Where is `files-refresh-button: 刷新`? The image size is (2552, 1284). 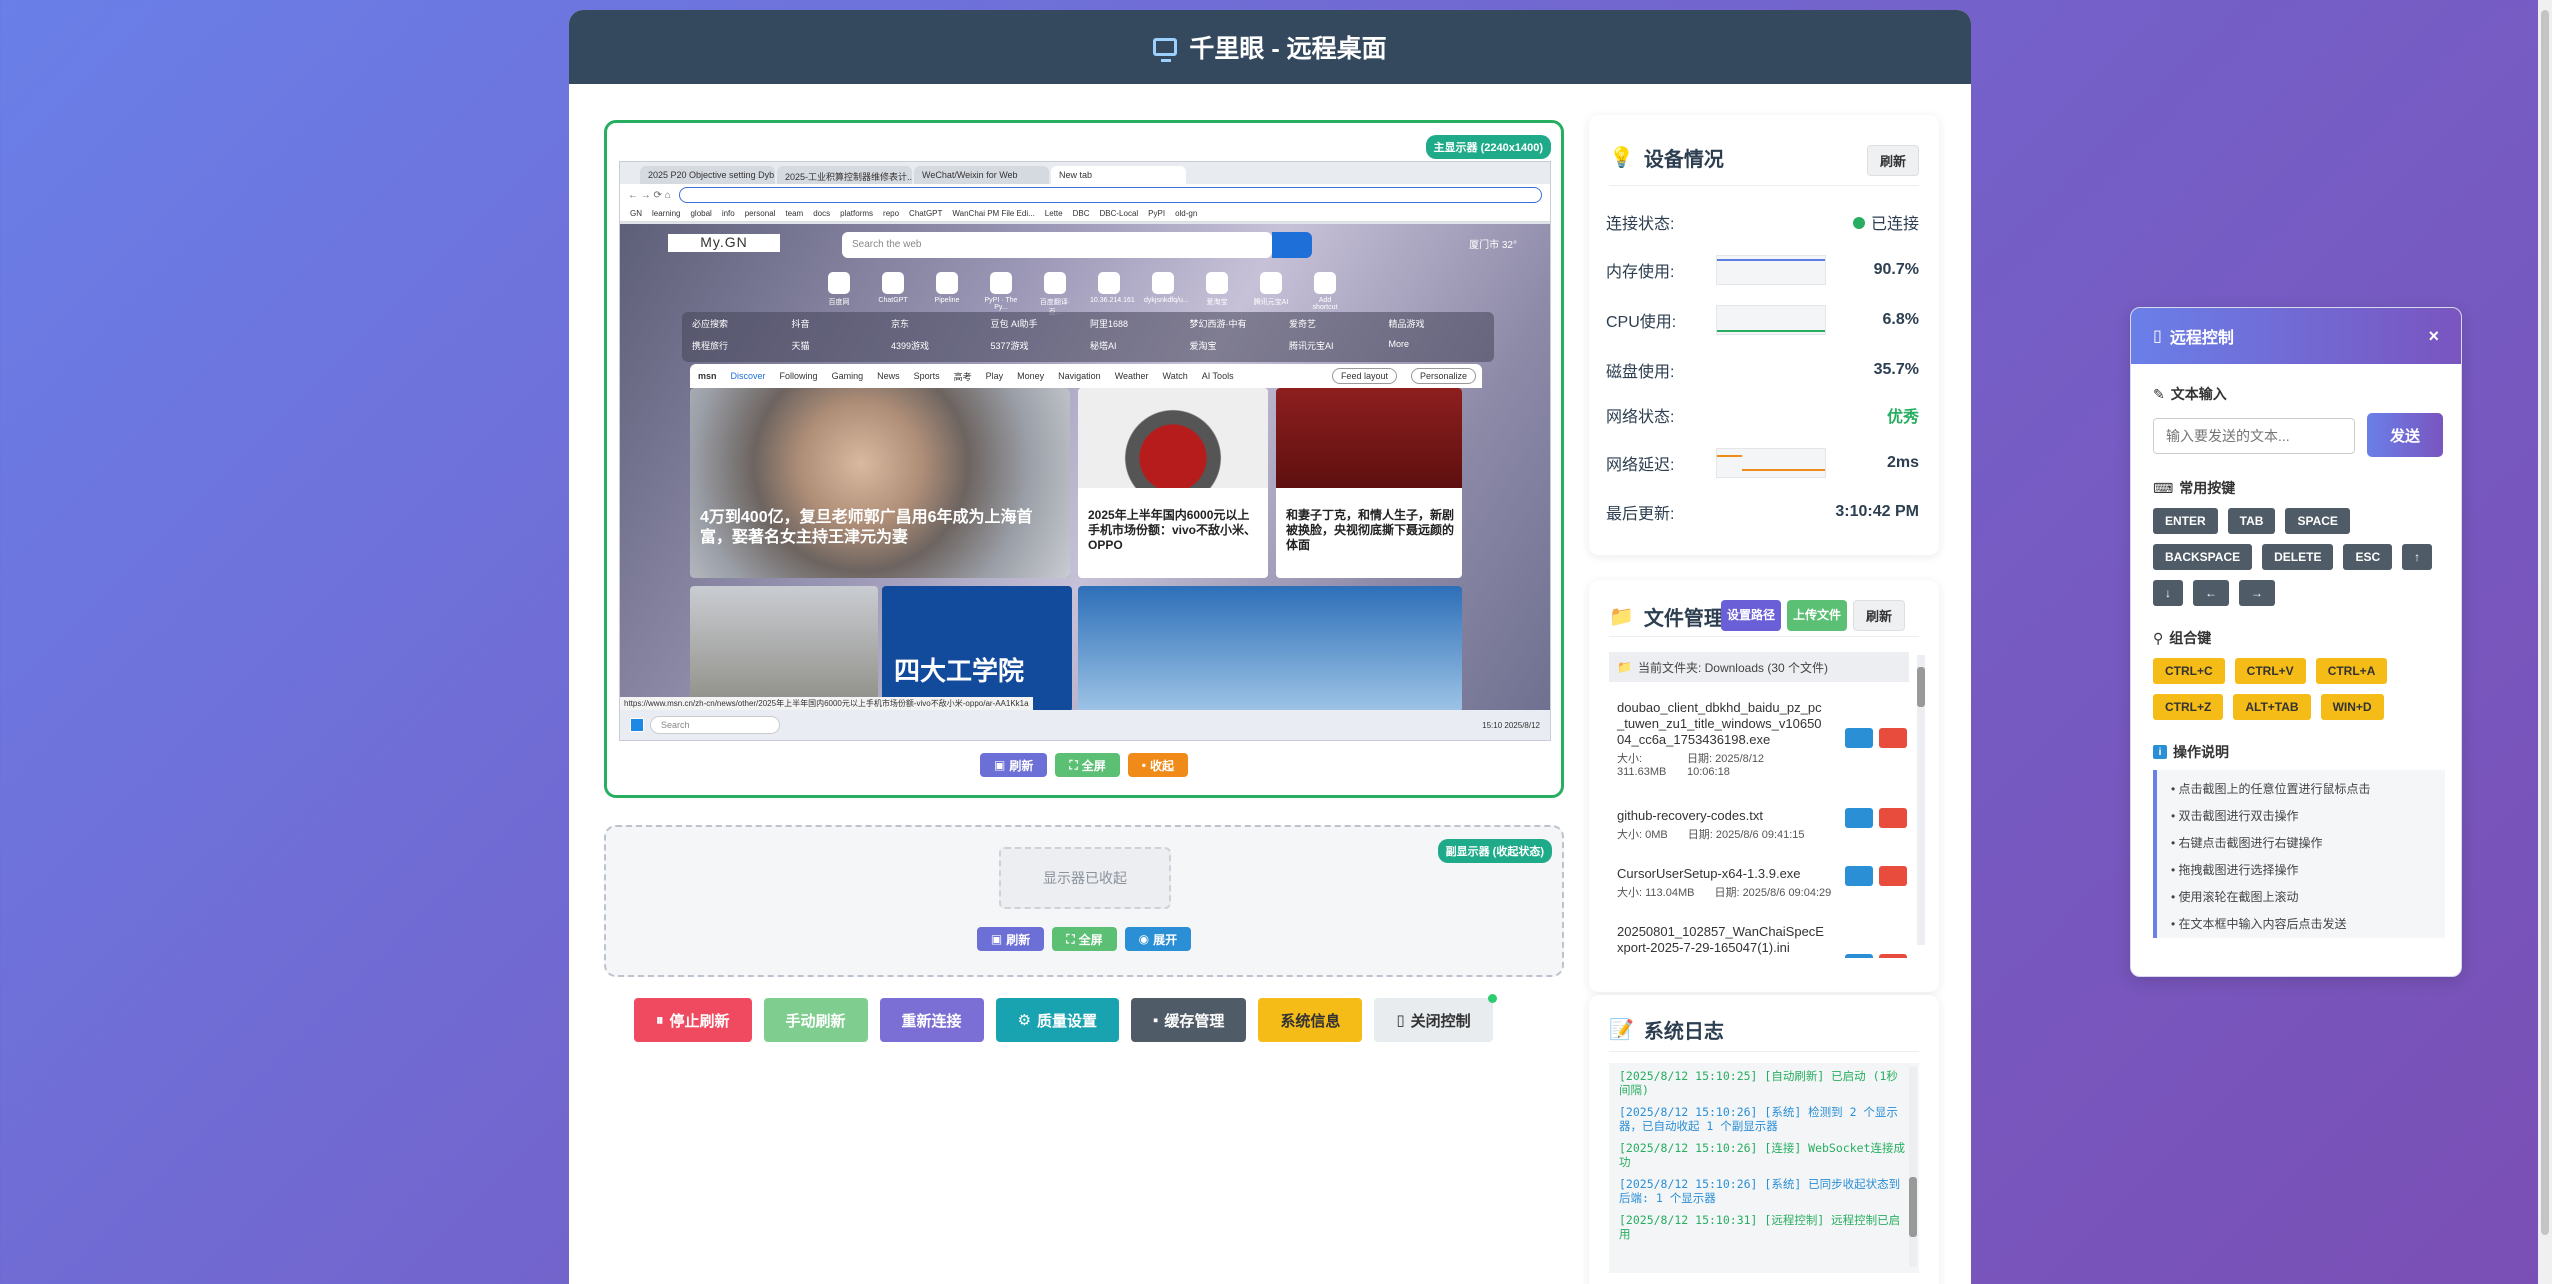 files-refresh-button: 刷新 is located at coordinates (1879, 615).